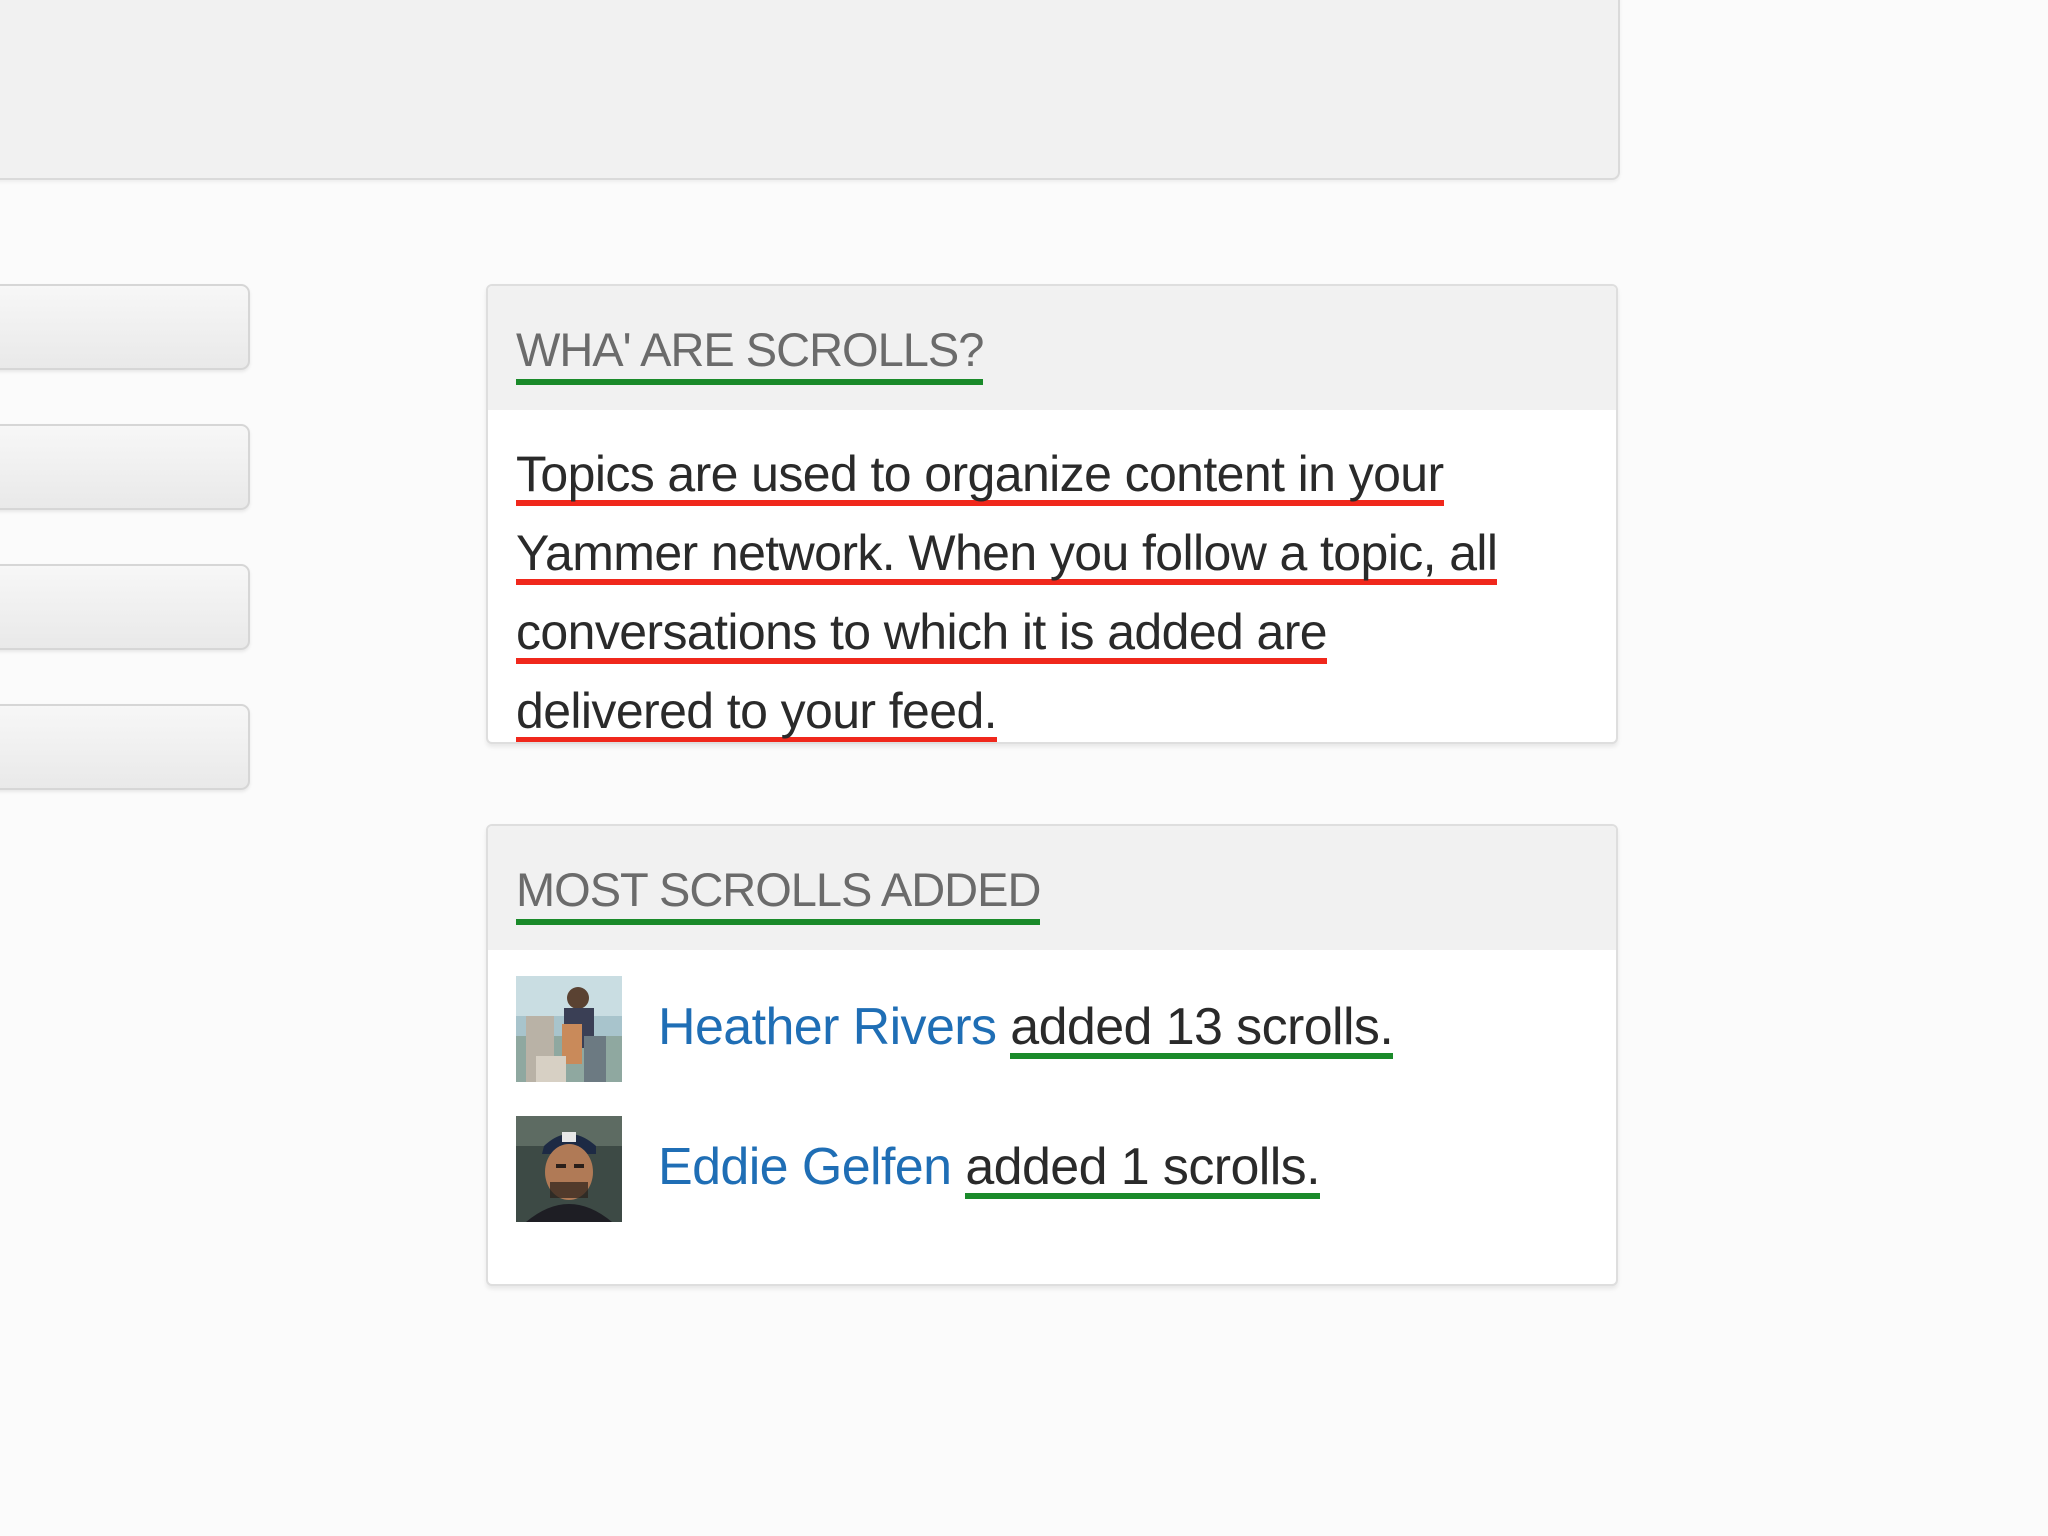  I want to click on top-contributors-title: MOST SCROLLS ADDED, so click(778, 895).